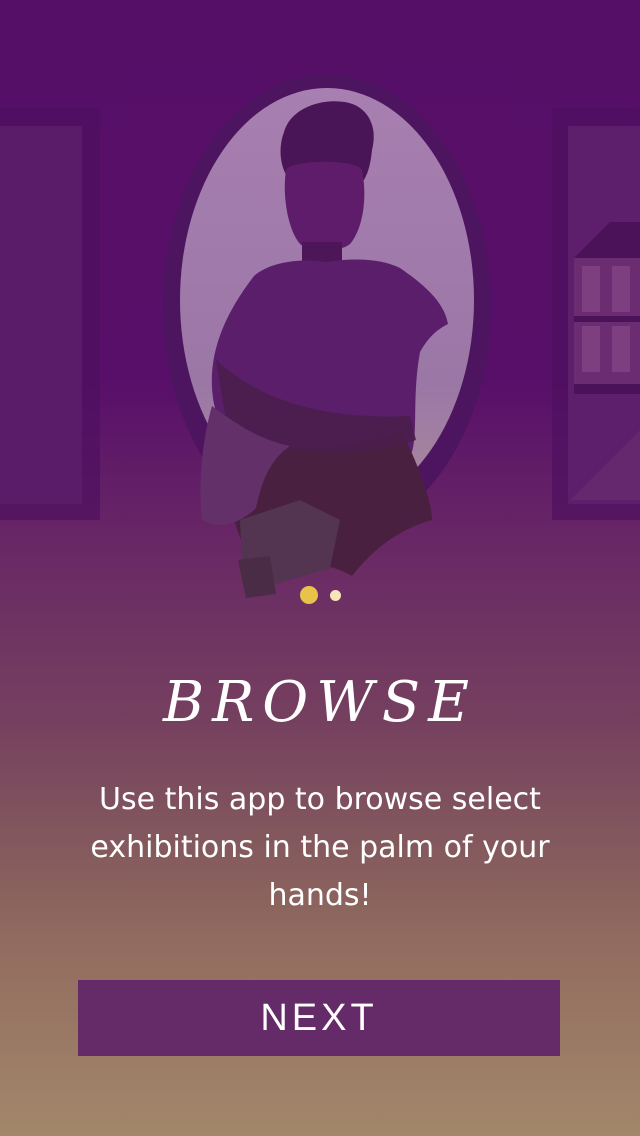  Describe the element at coordinates (335, 595) in the screenshot. I see `page-dot-inactive` at that location.